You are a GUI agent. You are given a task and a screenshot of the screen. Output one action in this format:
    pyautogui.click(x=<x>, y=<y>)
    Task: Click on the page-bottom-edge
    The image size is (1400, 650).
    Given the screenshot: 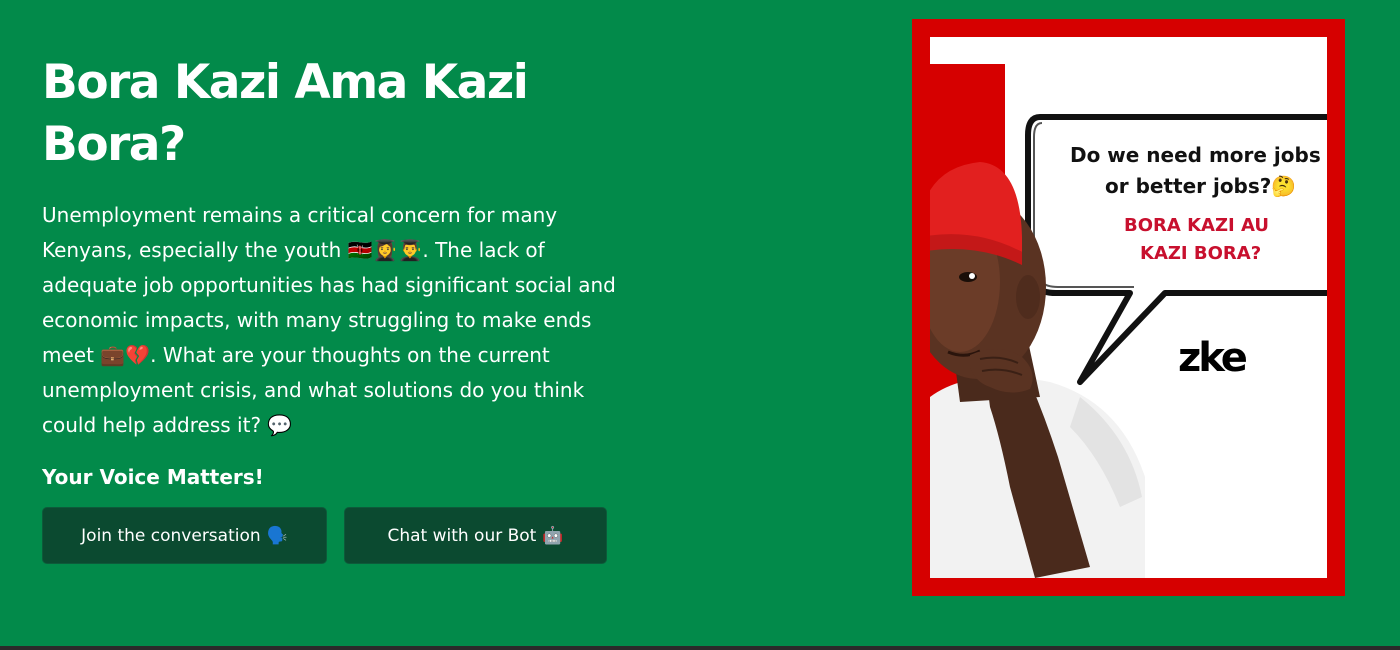 What is the action you would take?
    pyautogui.click(x=700, y=648)
    